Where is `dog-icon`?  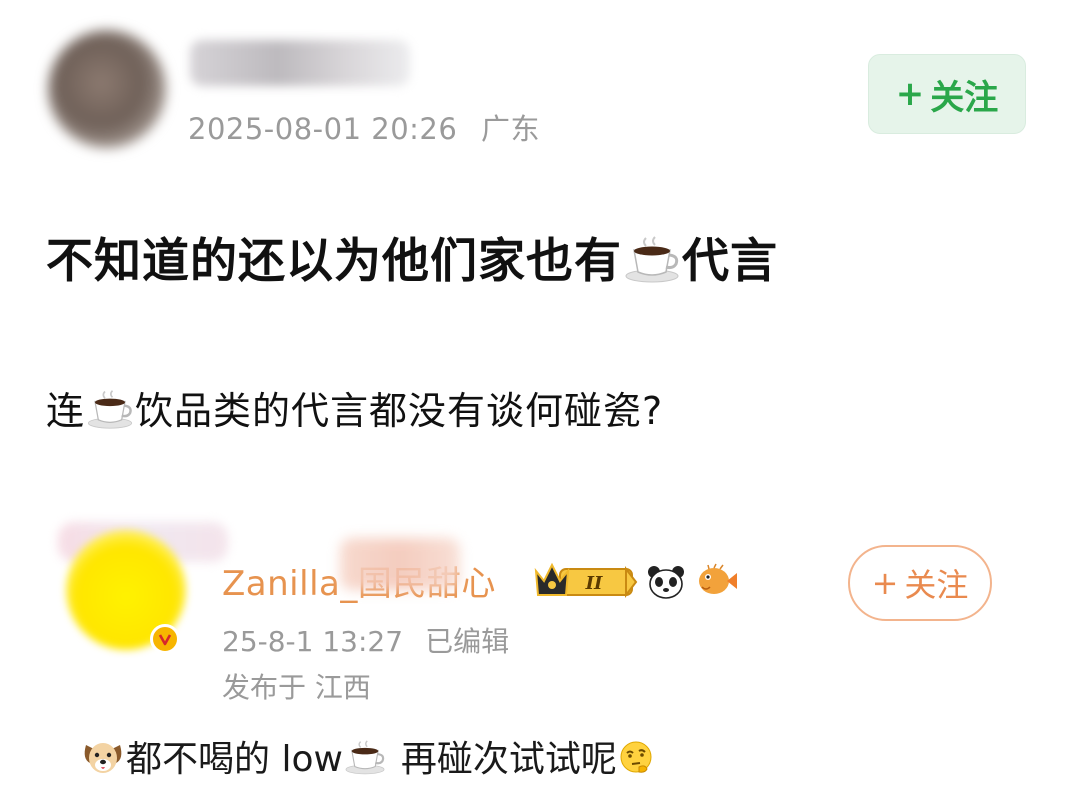 dog-icon is located at coordinates (103, 761).